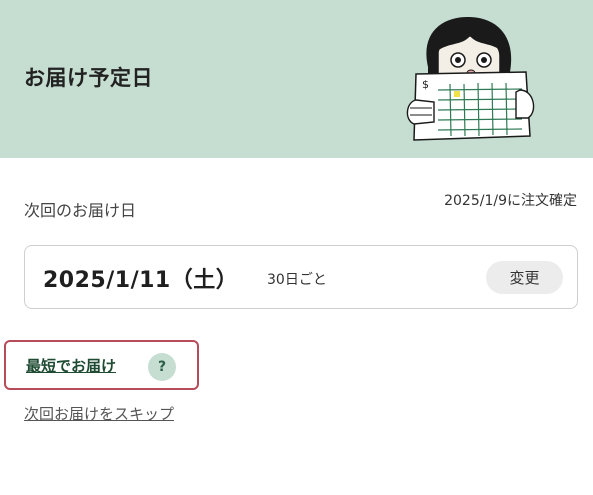 This screenshot has width=593, height=495. Describe the element at coordinates (470, 78) in the screenshot. I see `person-holding-calendar-illustration-icon: $` at that location.